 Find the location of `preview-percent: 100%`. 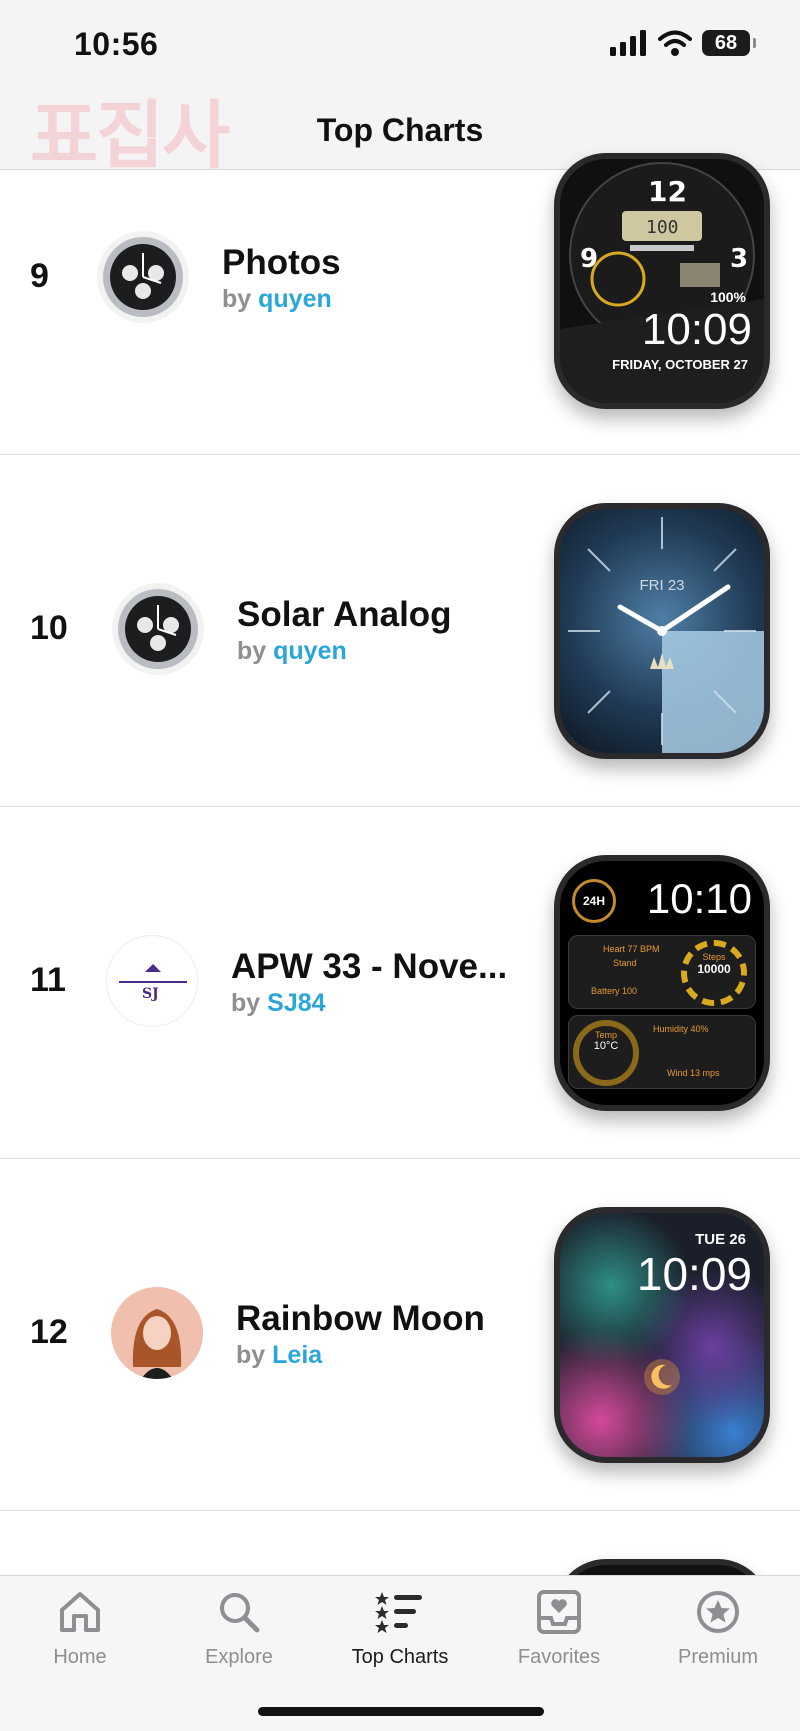

preview-percent: 100% is located at coordinates (728, 297).